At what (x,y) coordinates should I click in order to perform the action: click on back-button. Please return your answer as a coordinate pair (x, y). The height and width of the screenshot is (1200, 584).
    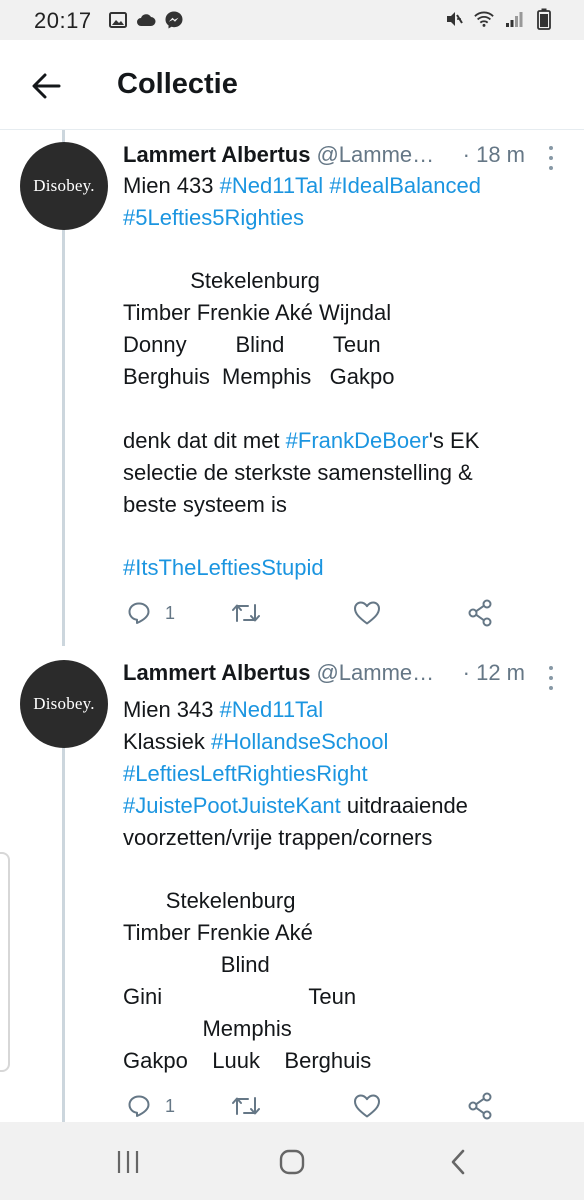
    Looking at the image, I should click on (46, 86).